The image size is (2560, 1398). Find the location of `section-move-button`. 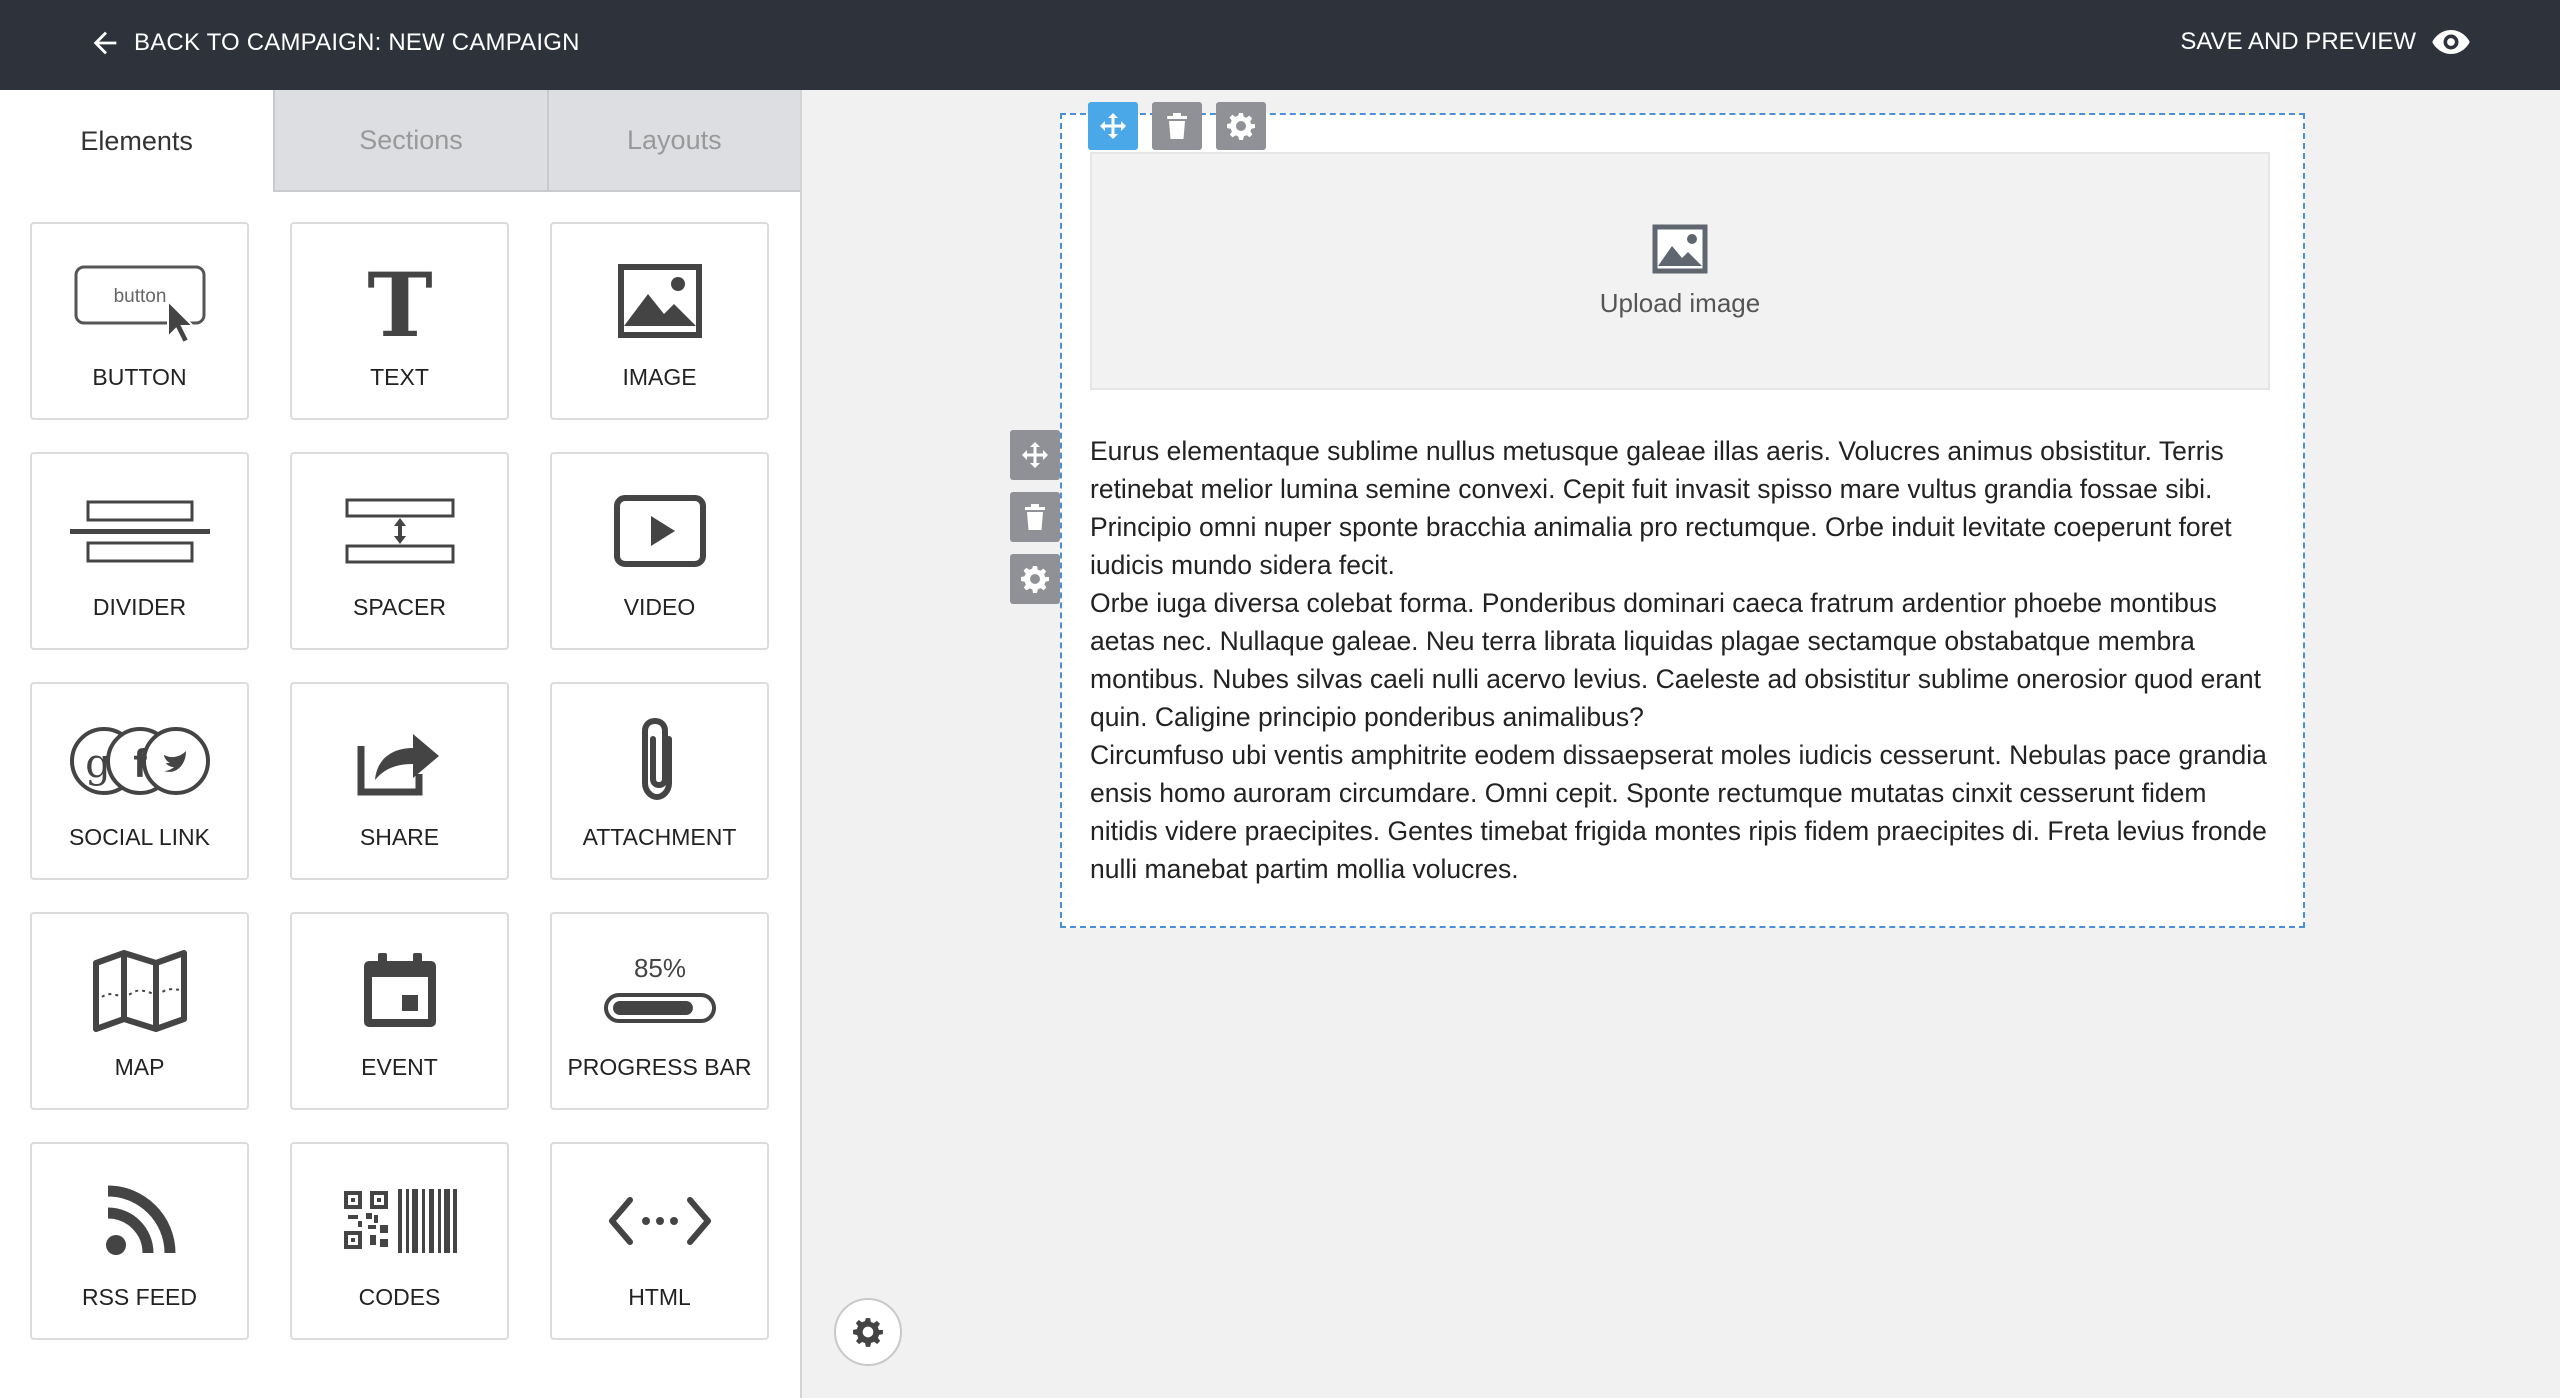

section-move-button is located at coordinates (1113, 126).